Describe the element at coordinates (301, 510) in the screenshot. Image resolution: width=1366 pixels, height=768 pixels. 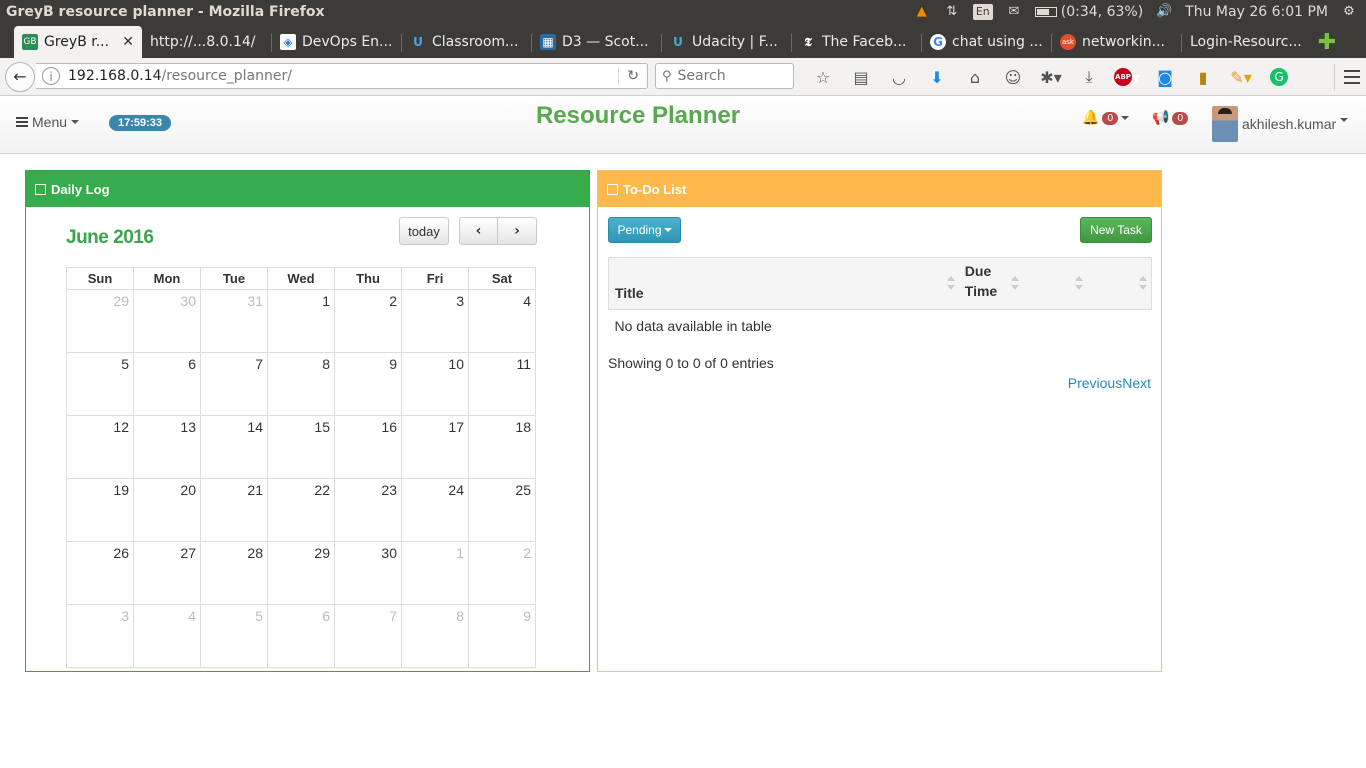
I see `calendar-day-cell: 22` at that location.